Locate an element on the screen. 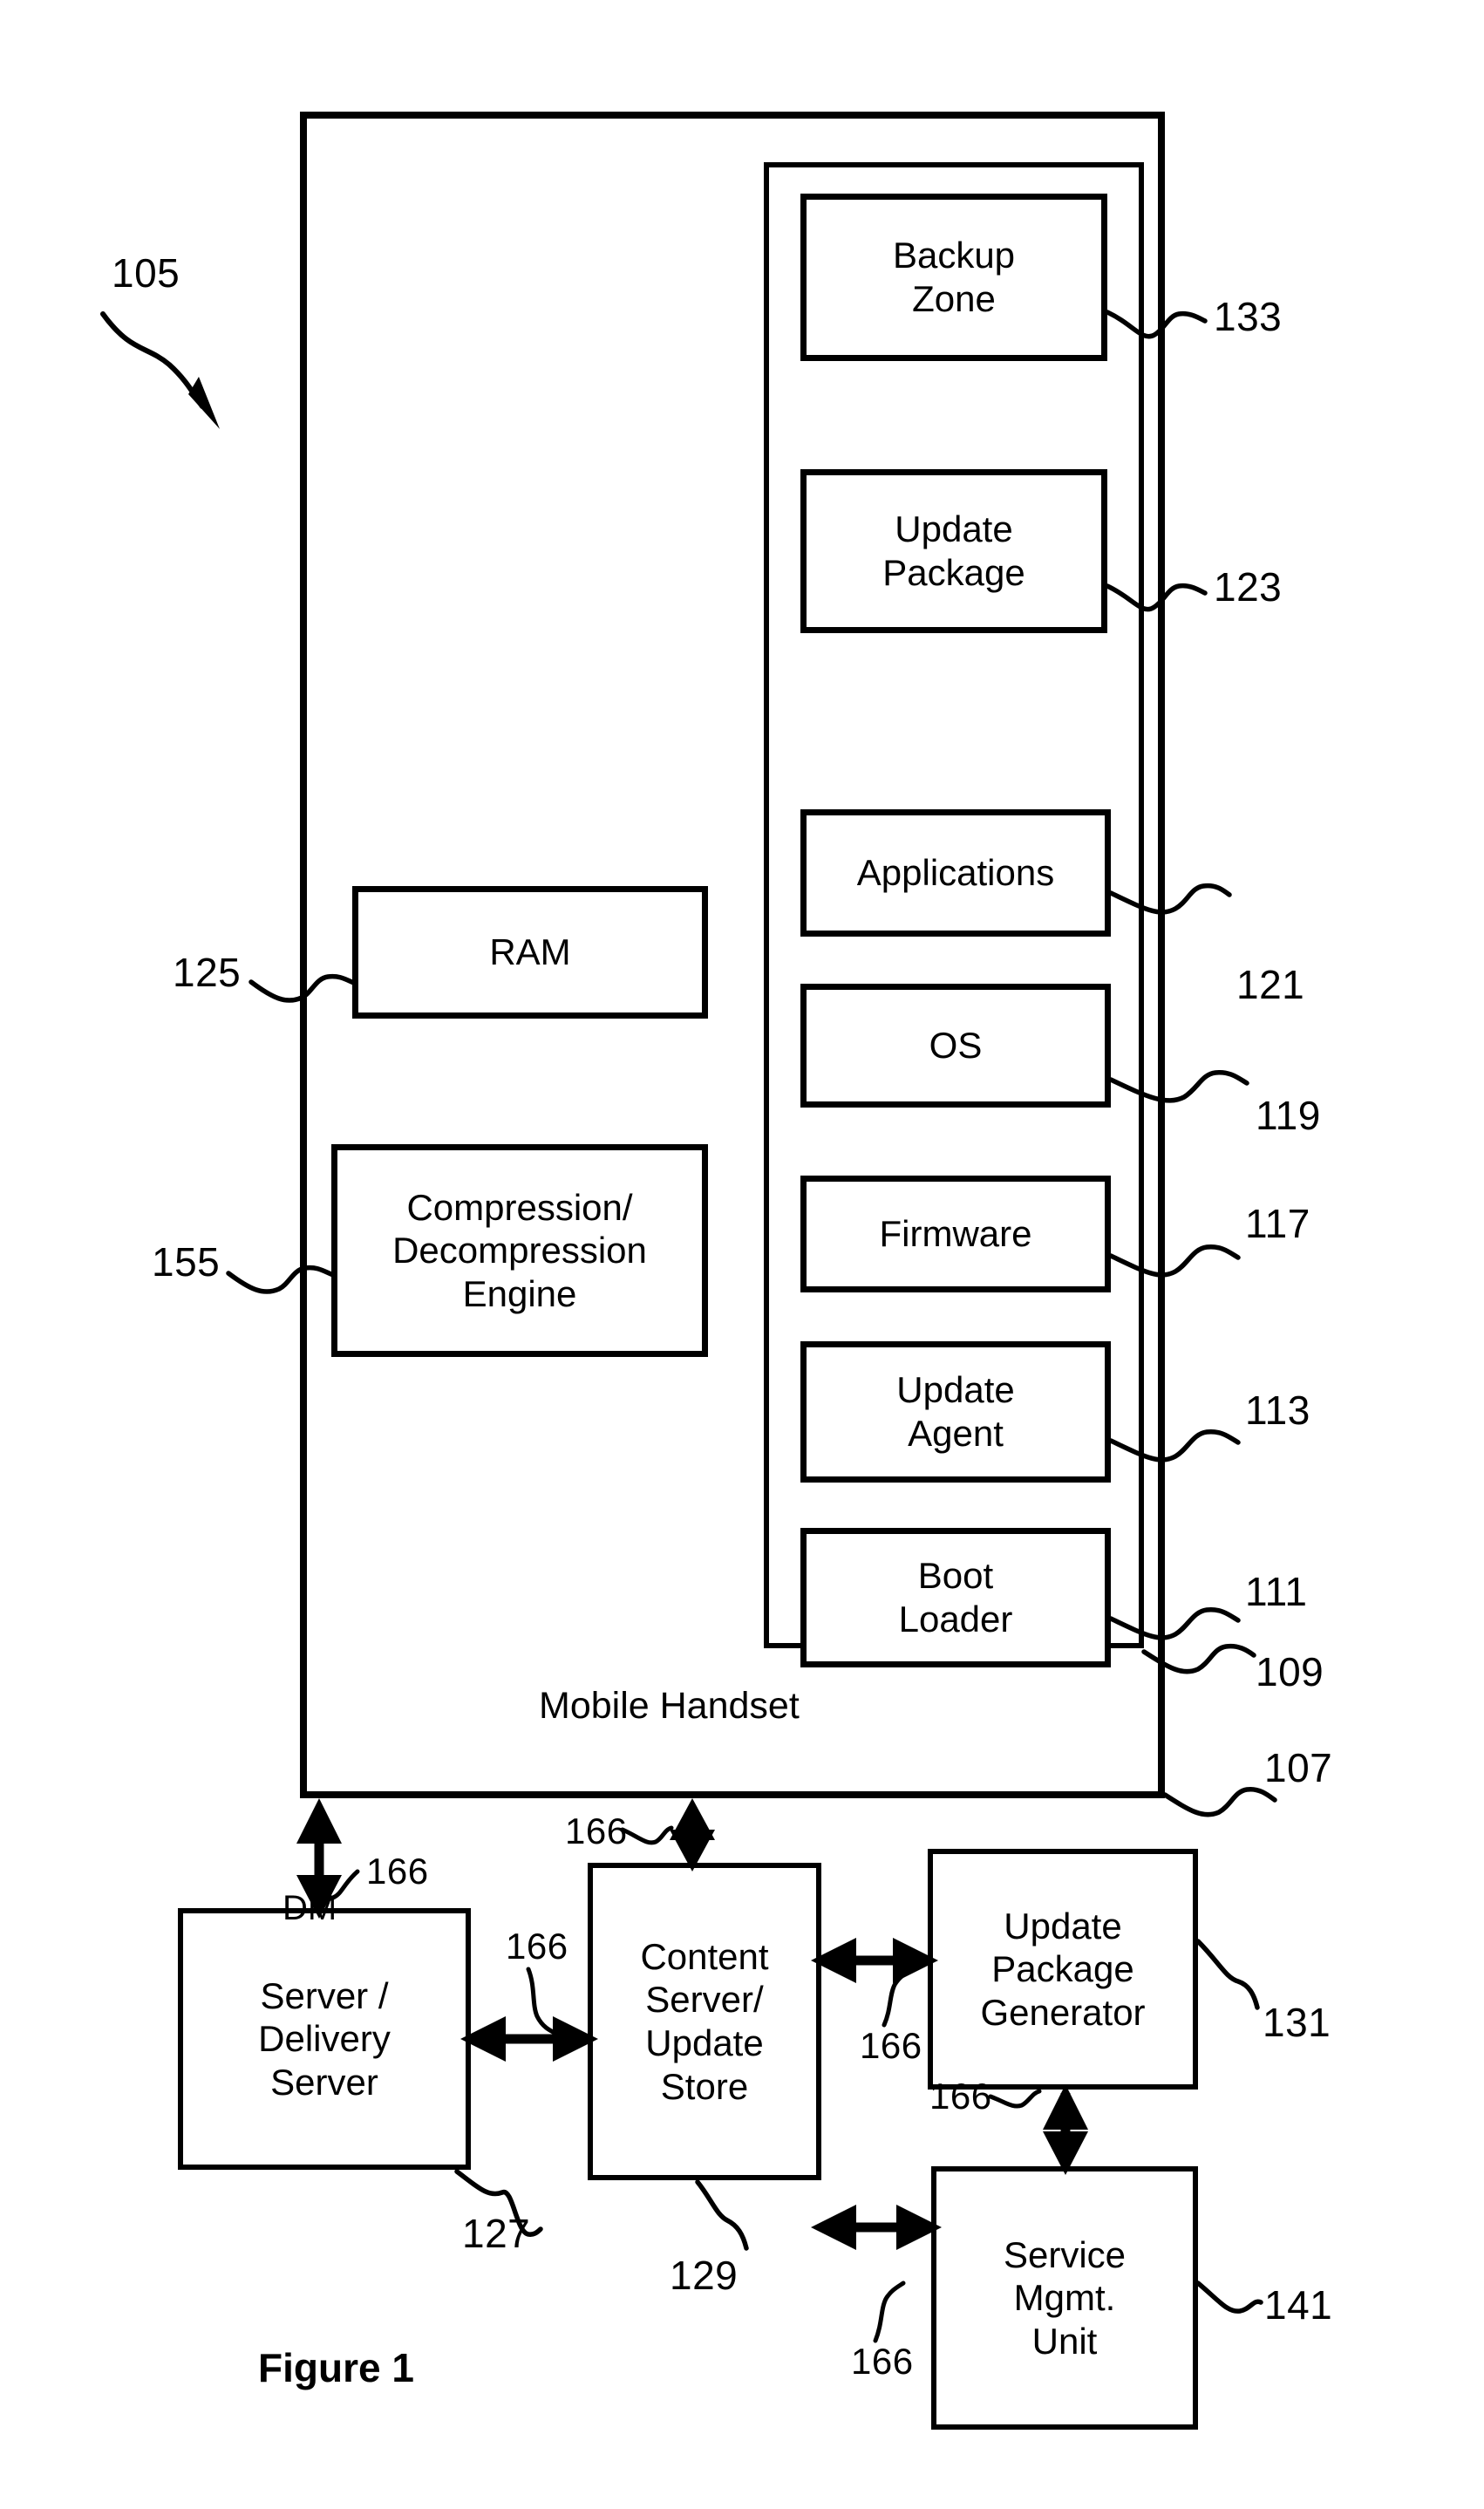 Image resolution: width=1484 pixels, height=2509 pixels. dm-label: DM is located at coordinates (310, 1908).